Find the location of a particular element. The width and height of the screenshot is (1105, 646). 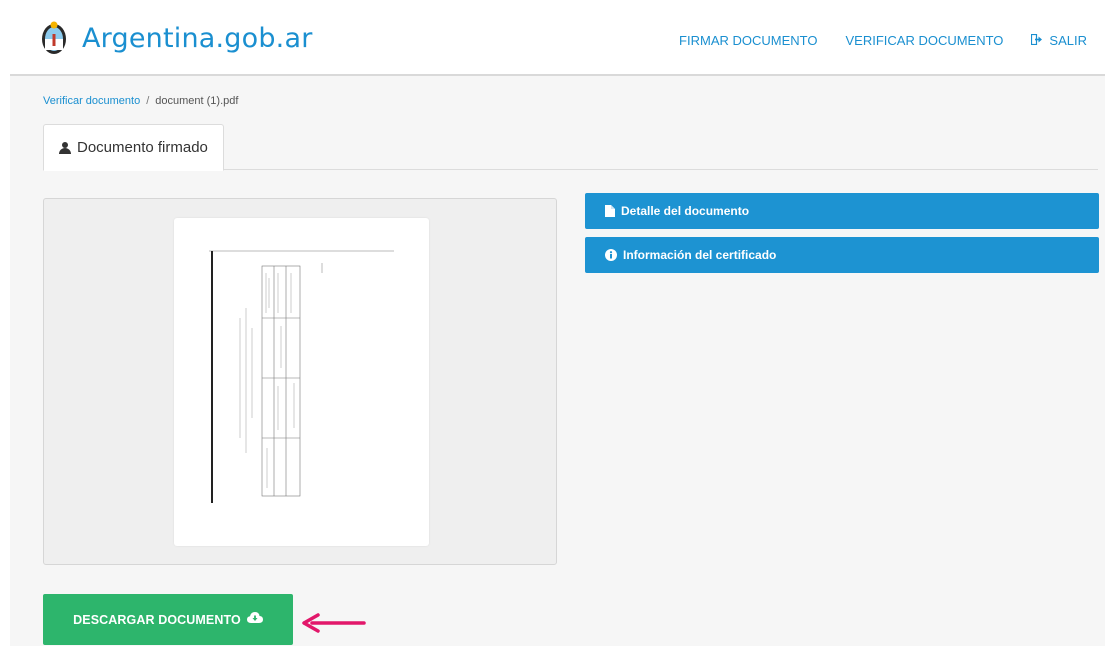

document-page-image is located at coordinates (301, 376).